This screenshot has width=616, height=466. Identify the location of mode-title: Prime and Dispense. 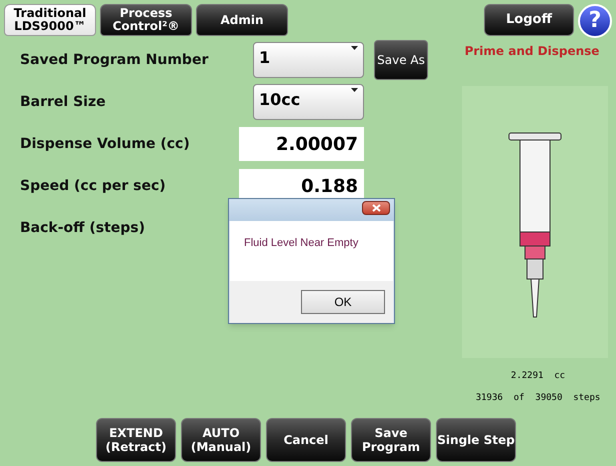
(532, 51).